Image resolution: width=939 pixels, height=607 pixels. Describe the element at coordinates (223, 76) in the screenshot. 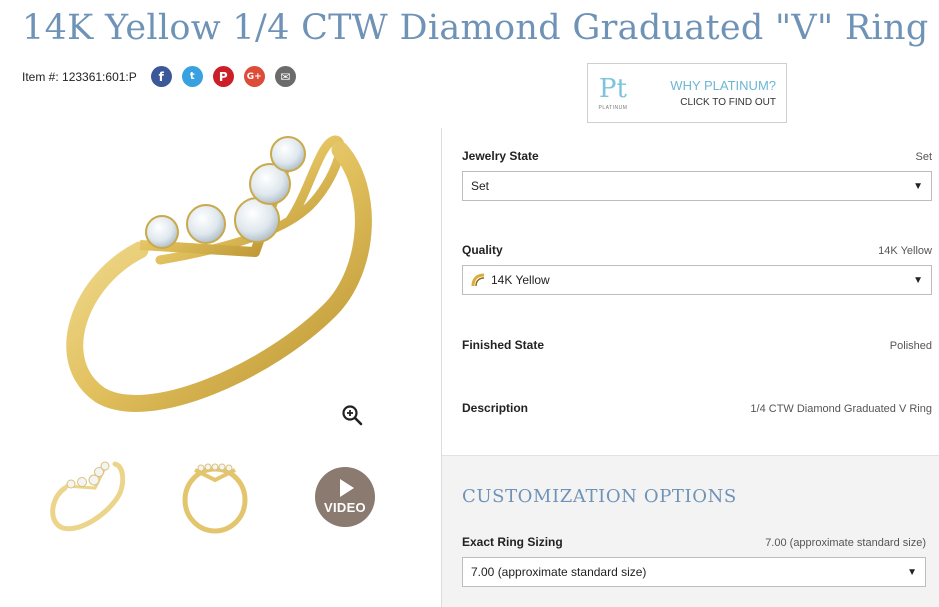

I see `pinterest-icon: P` at that location.